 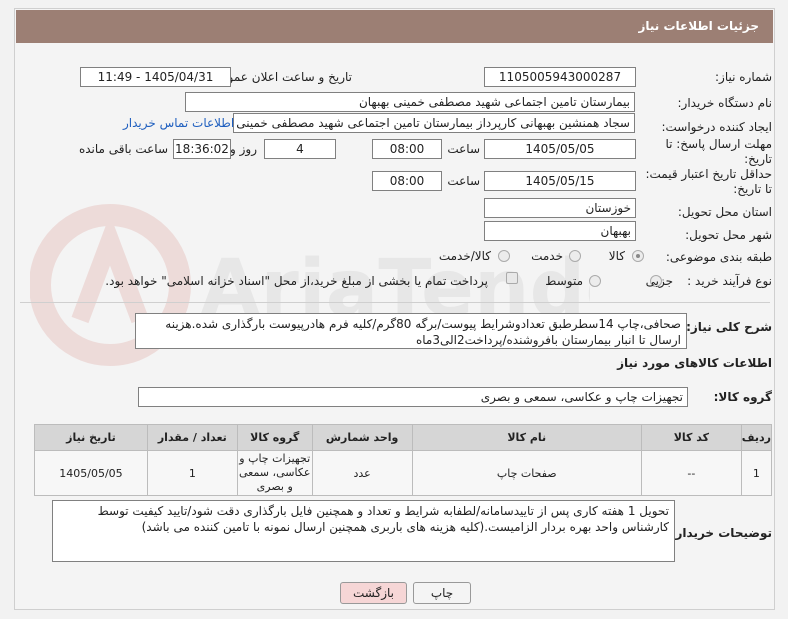 What do you see at coordinates (442, 593) in the screenshot?
I see `print-button: چاپ` at bounding box center [442, 593].